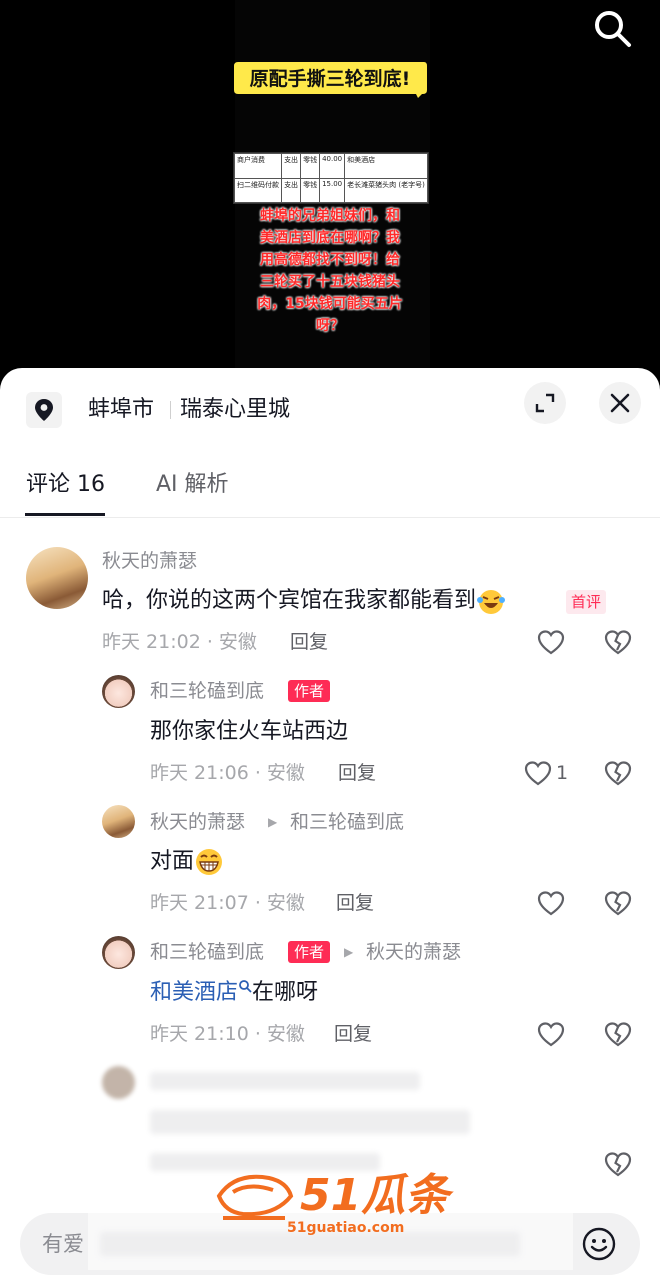 Image resolution: width=660 pixels, height=1280 pixels. Describe the element at coordinates (63, 1244) in the screenshot. I see `comment-input-placeholder: 有爱` at that location.